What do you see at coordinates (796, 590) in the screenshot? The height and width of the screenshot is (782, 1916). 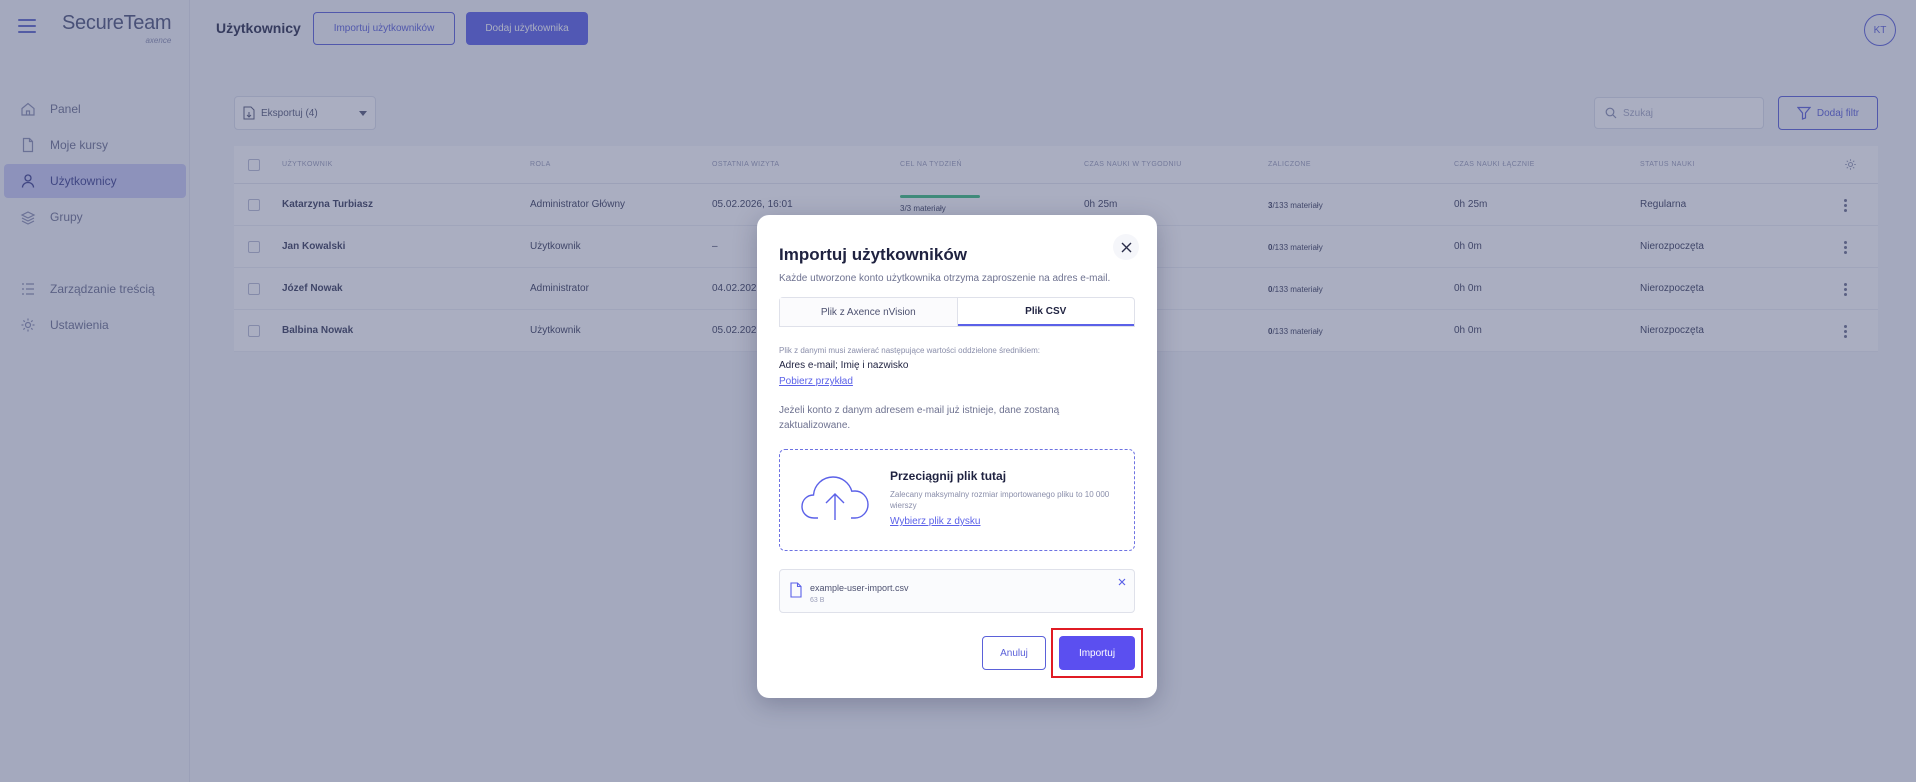 I see `file-icon` at bounding box center [796, 590].